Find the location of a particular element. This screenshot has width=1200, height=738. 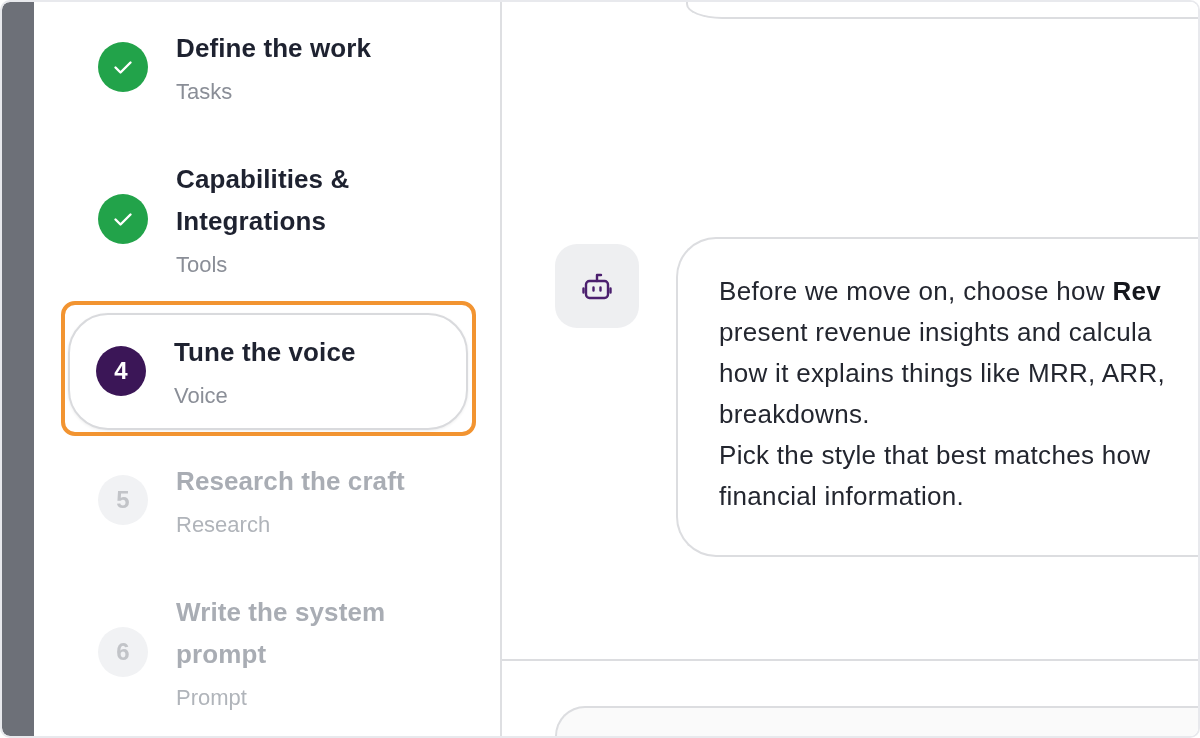

robot-icon is located at coordinates (597, 286).